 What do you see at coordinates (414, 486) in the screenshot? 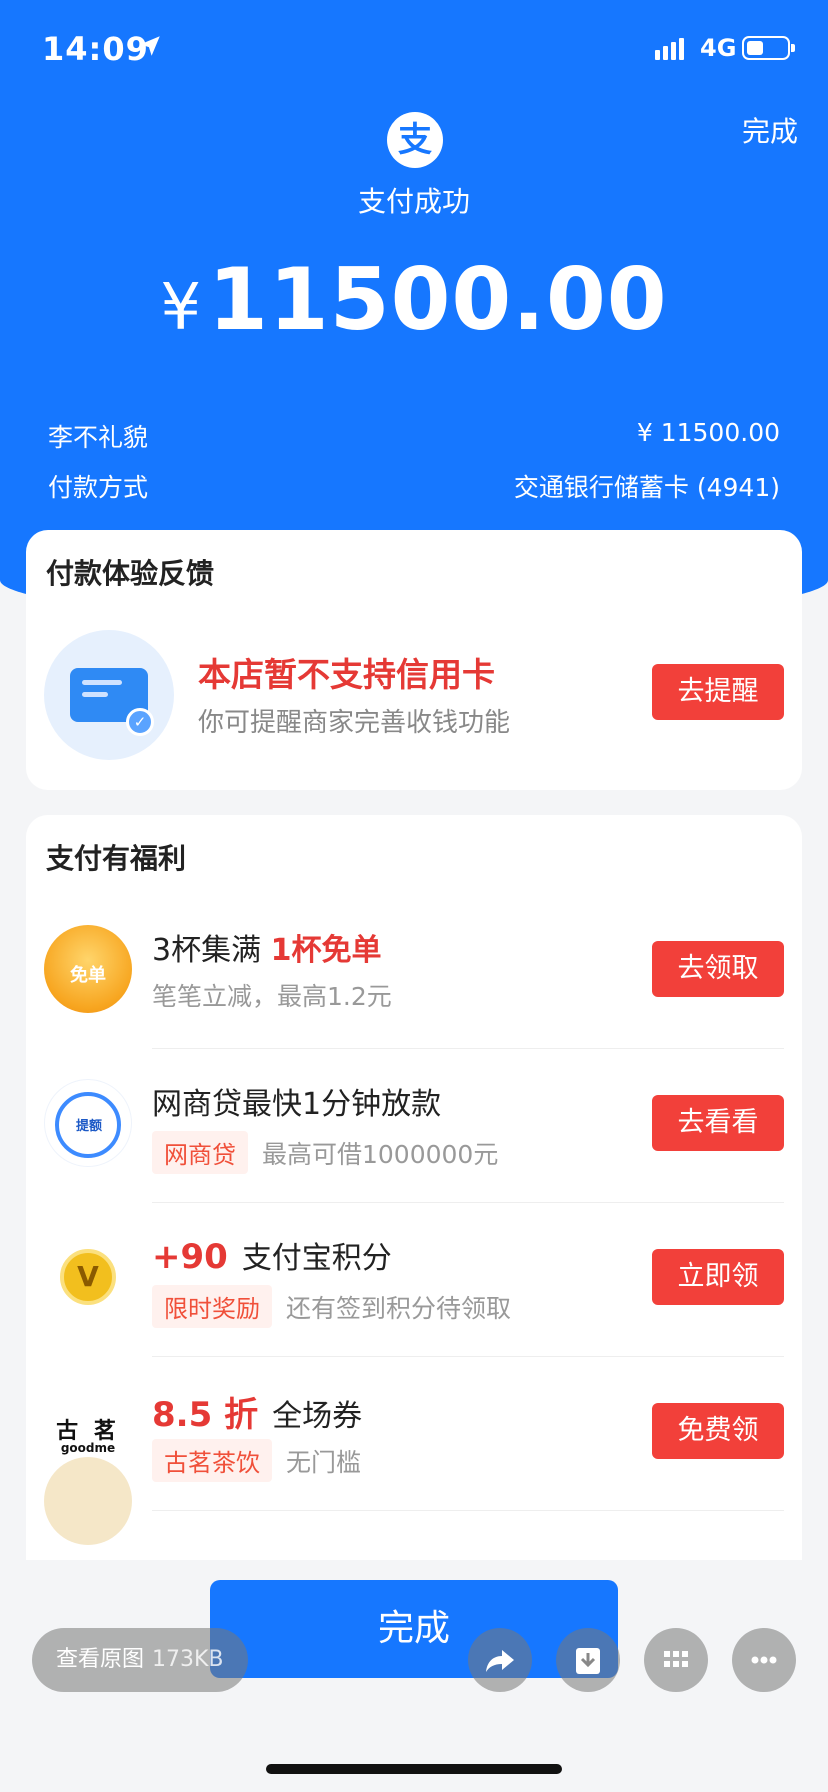
I see `payment-method-row: 付款方式 交通银行储蓄卡 (4941)` at bounding box center [414, 486].